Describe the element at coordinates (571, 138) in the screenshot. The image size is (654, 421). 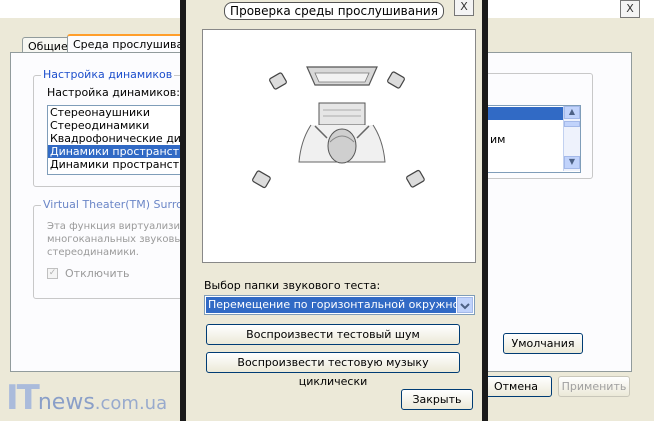
I see `right-list-scrollbar: ▲ ▼` at that location.